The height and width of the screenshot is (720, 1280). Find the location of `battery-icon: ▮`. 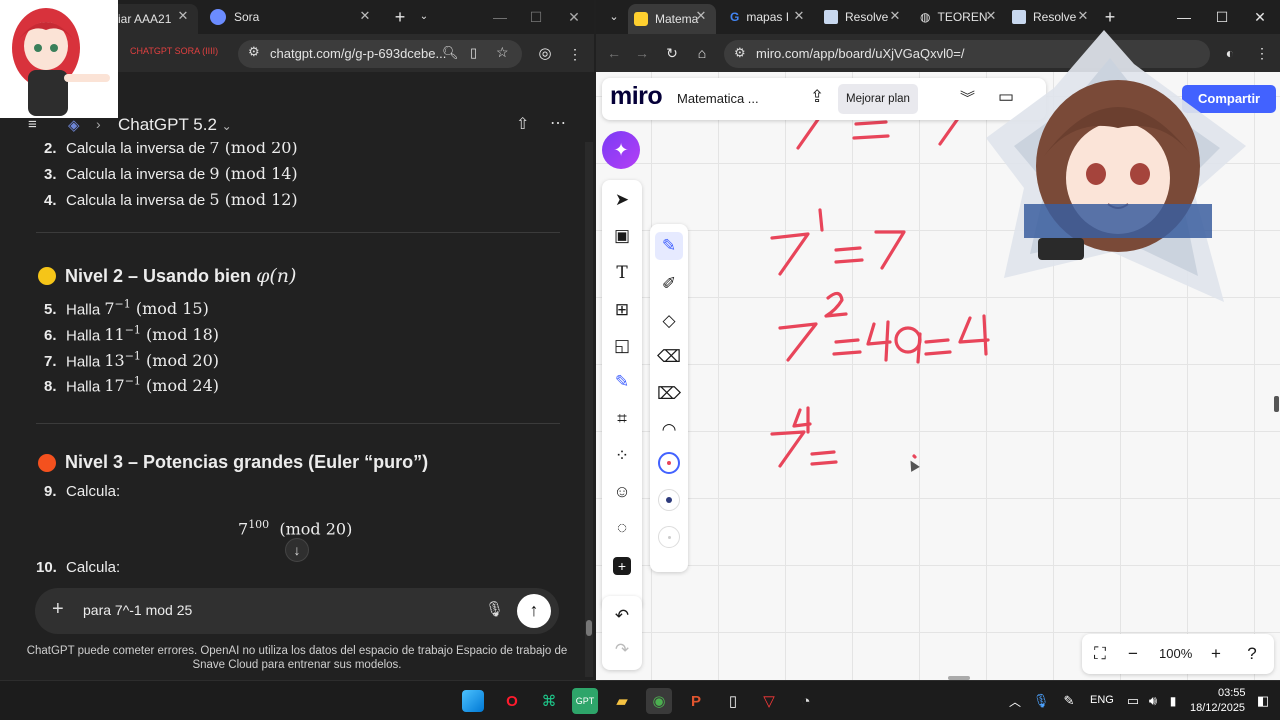

battery-icon: ▮ is located at coordinates (1173, 701).